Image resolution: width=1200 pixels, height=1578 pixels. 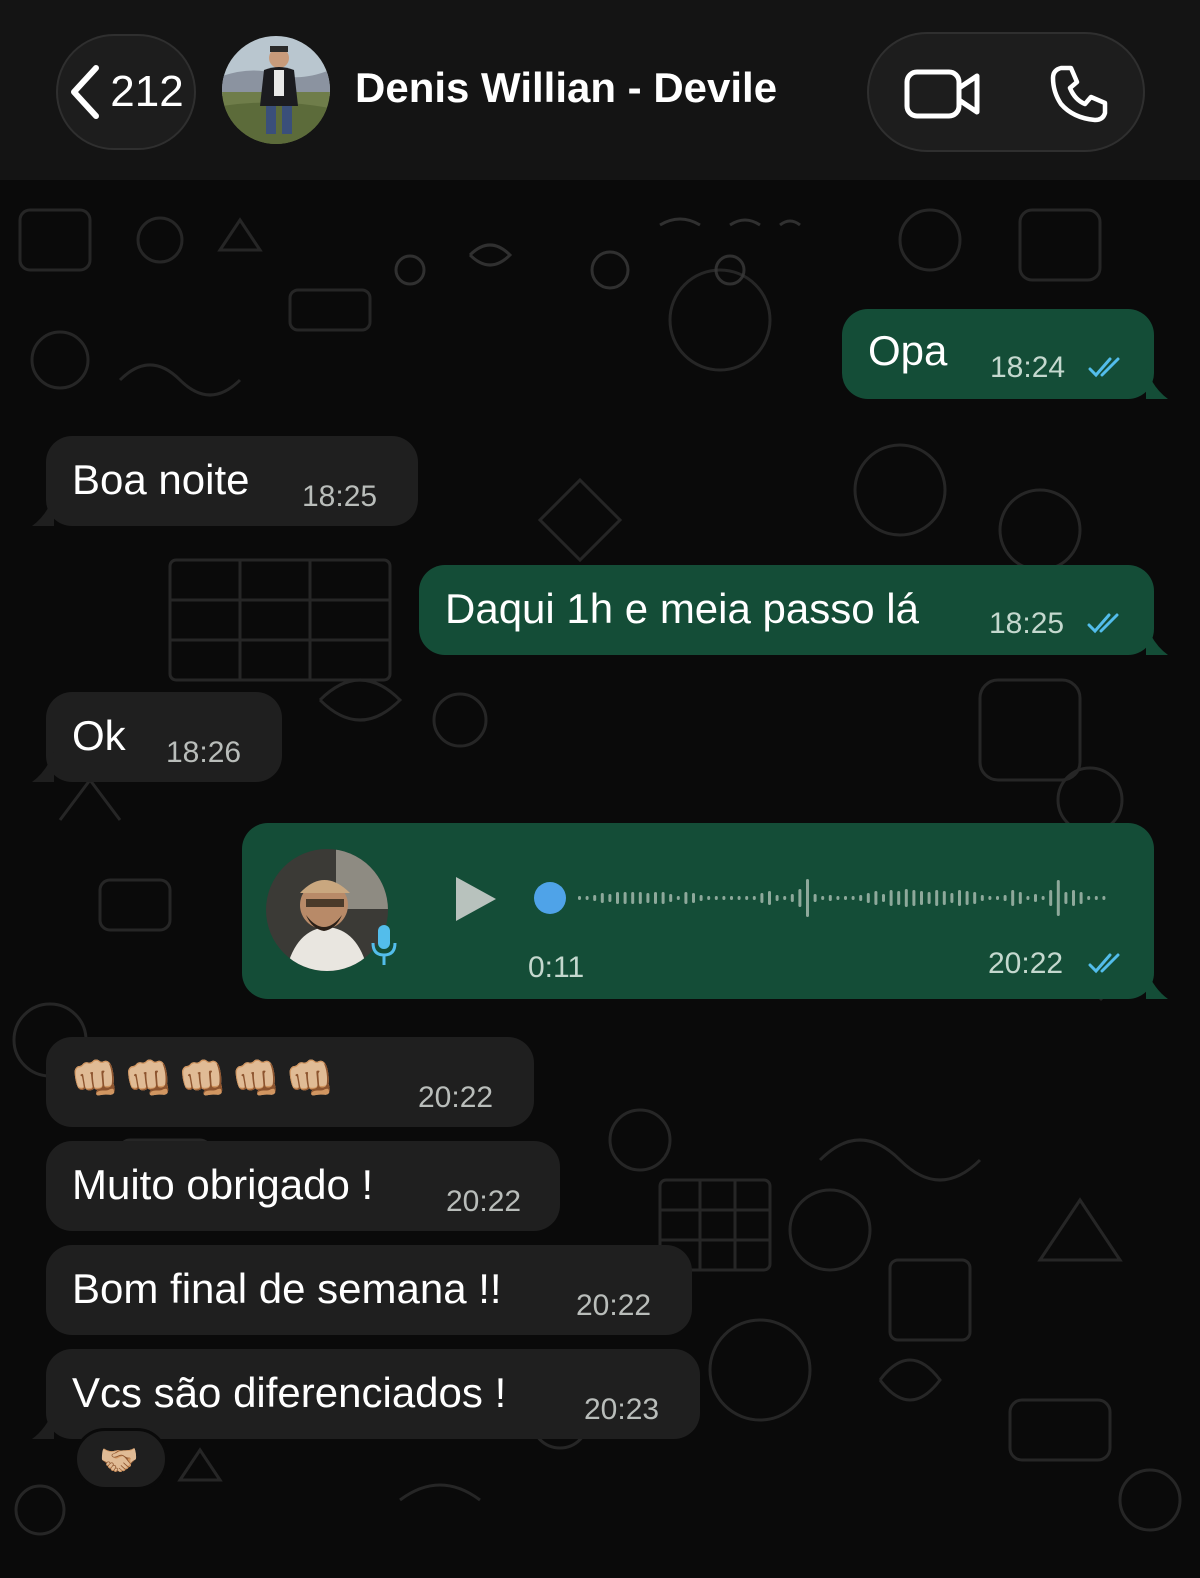 I want to click on contact-name: Denis Willian - Devile, so click(x=566, y=88).